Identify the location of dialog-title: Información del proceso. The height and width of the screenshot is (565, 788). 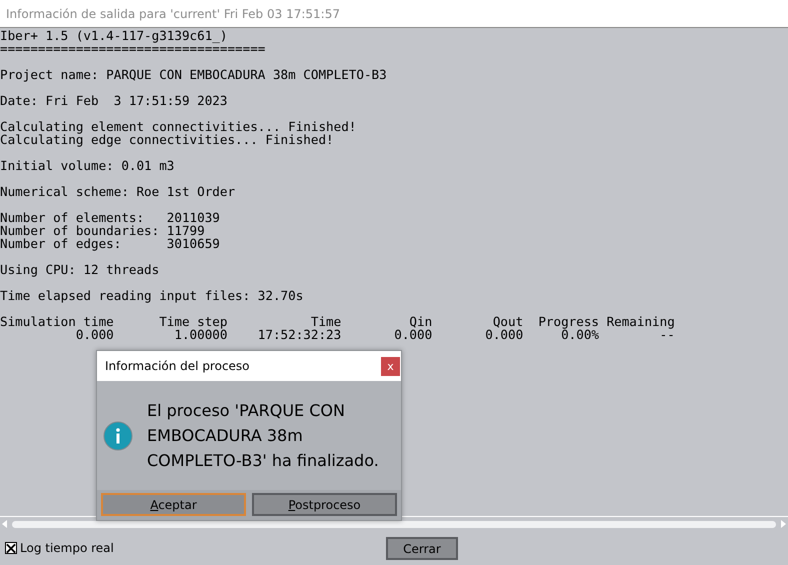
(177, 366).